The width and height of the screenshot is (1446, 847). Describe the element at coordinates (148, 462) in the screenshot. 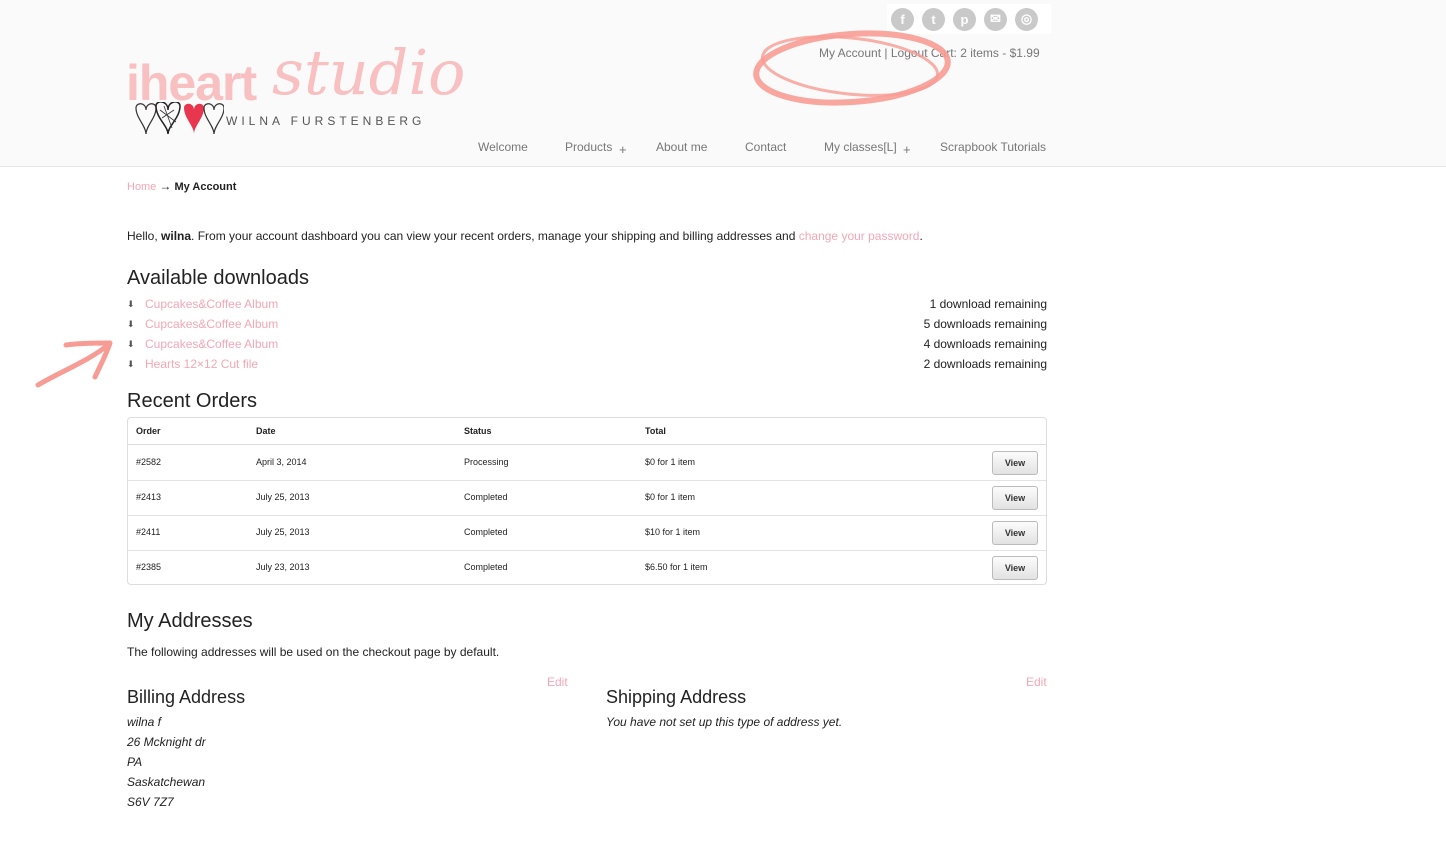

I see `order-number-link: #2582` at that location.